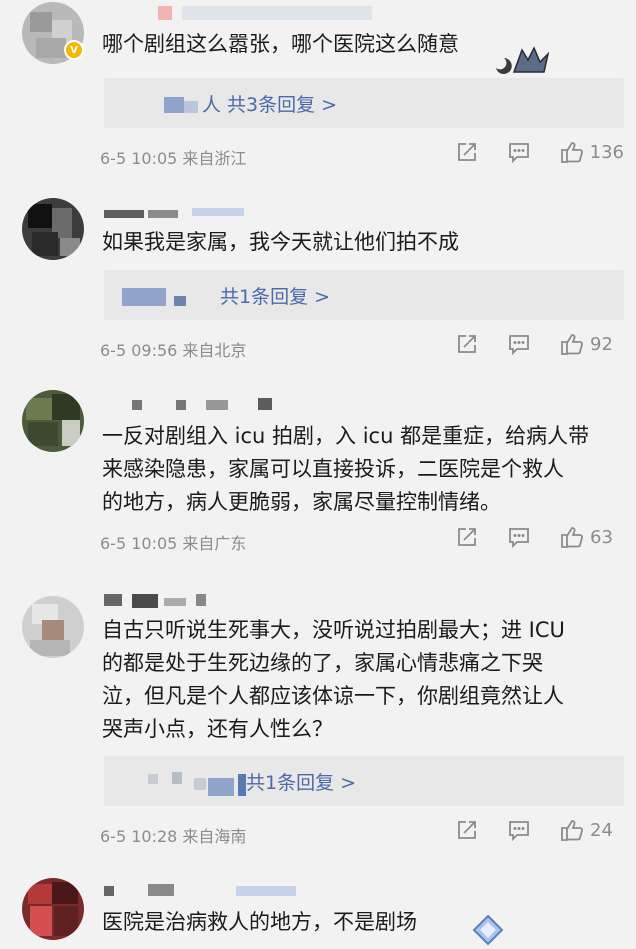  What do you see at coordinates (601, 830) in the screenshot?
I see `like-count: 24` at bounding box center [601, 830].